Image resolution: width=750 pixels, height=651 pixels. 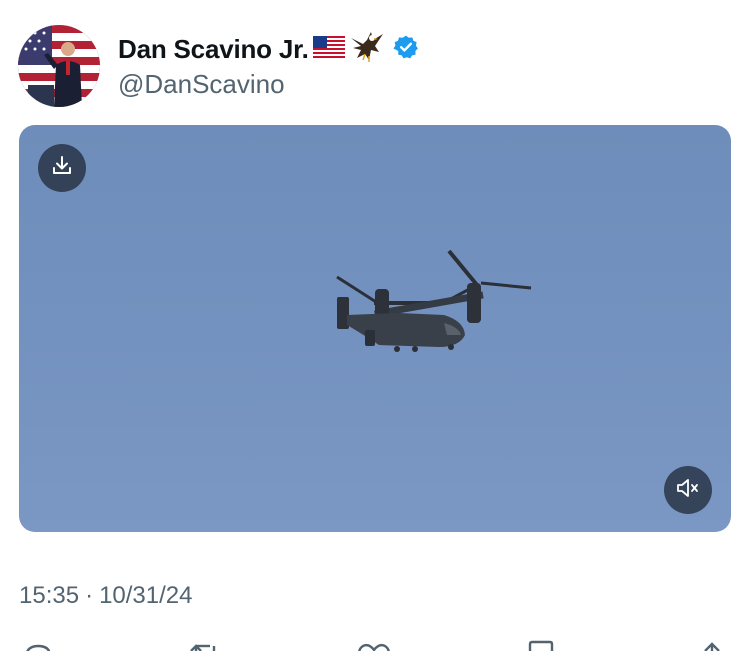 I want to click on download-icon, so click(x=62, y=168).